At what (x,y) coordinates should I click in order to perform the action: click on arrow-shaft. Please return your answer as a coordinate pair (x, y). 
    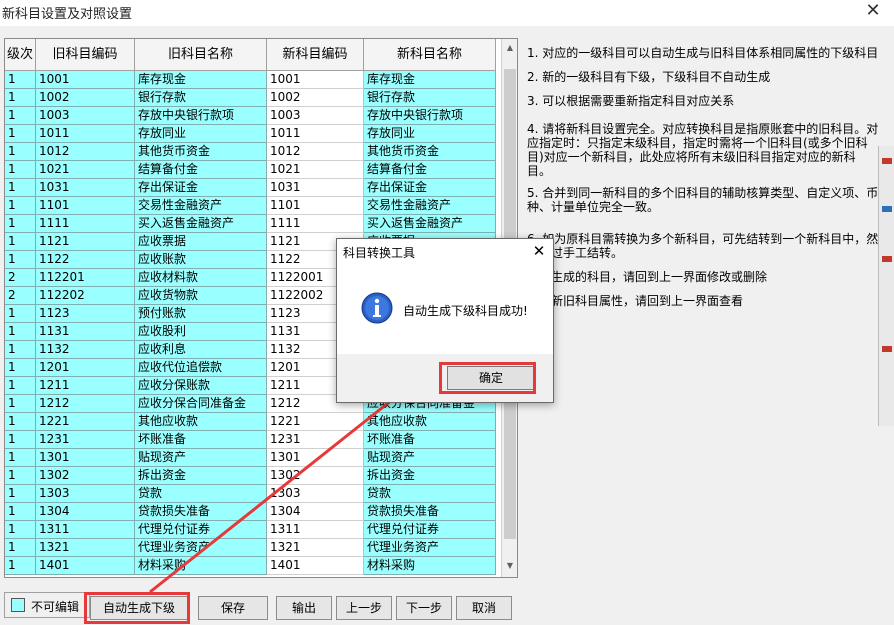
    Looking at the image, I should click on (276, 492).